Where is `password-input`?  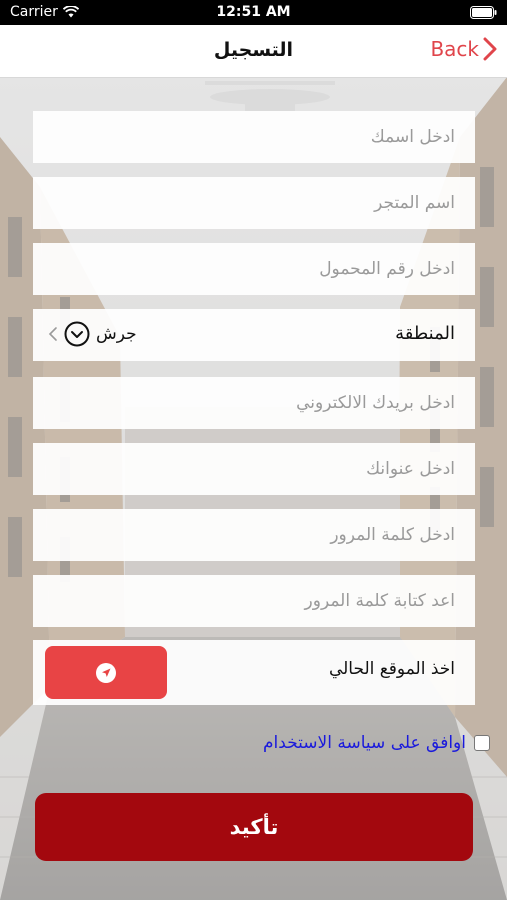
password-input is located at coordinates (254, 535).